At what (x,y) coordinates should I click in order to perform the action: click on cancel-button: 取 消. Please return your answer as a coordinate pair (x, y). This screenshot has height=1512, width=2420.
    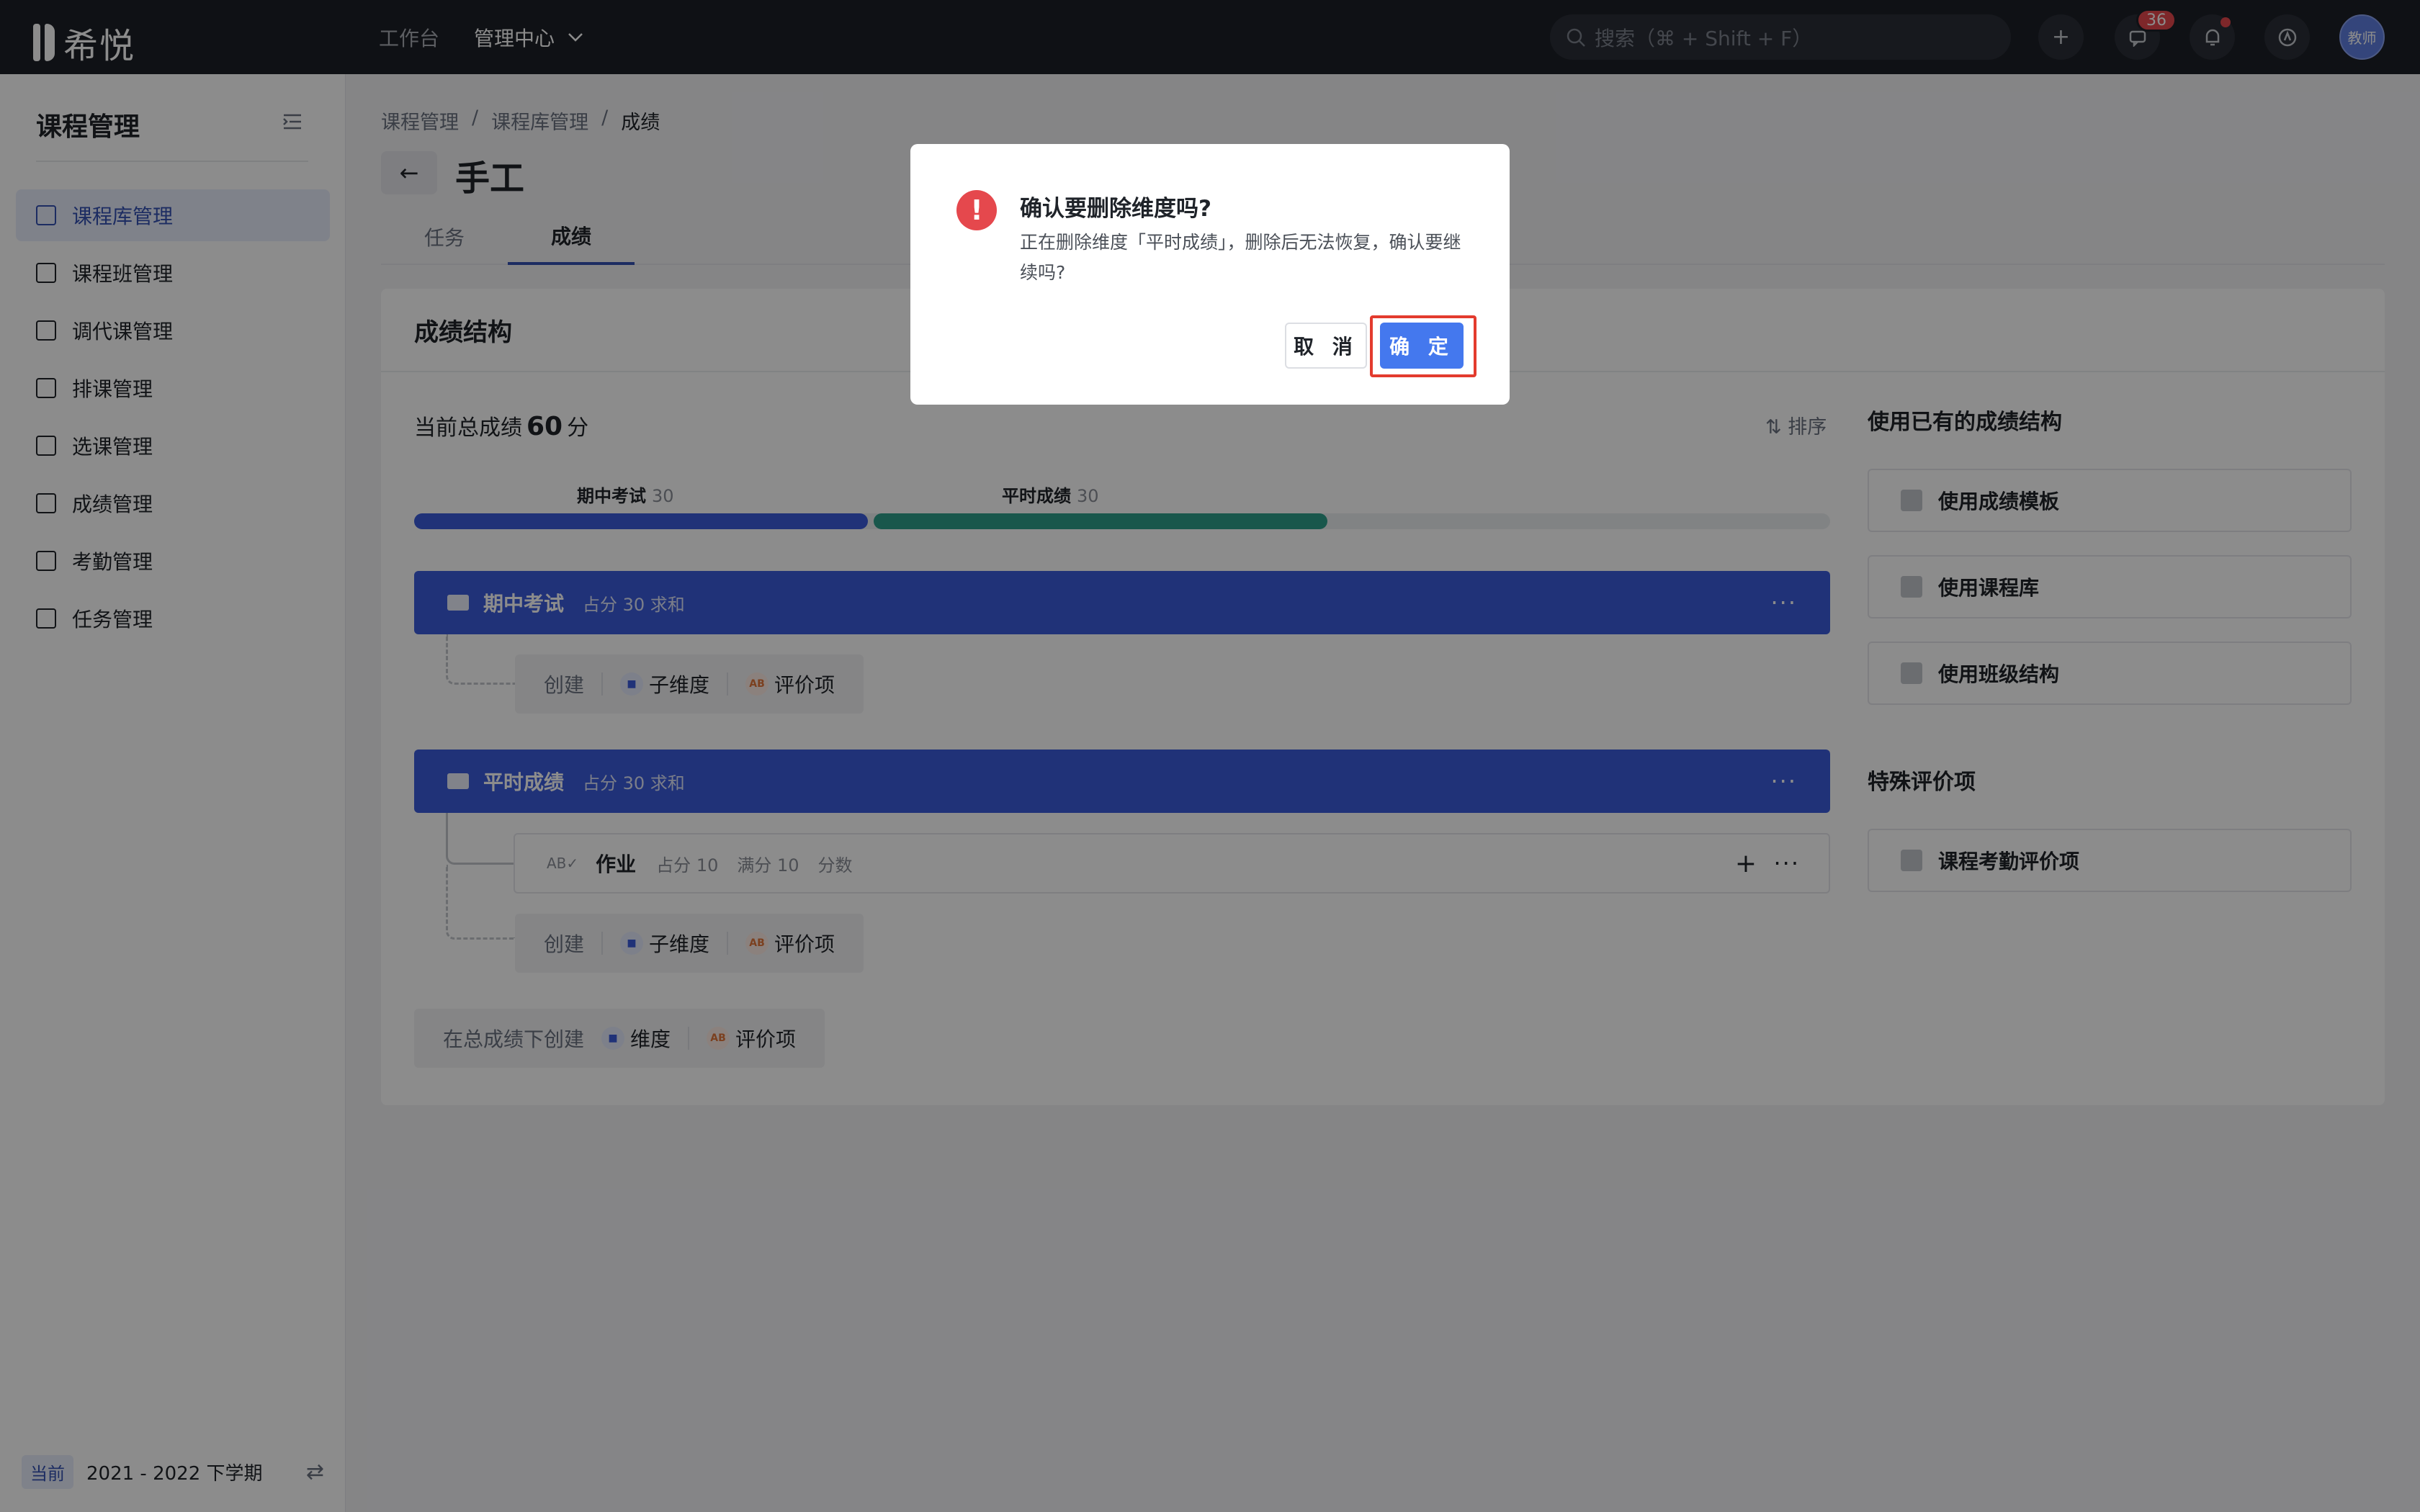
    Looking at the image, I should click on (1326, 346).